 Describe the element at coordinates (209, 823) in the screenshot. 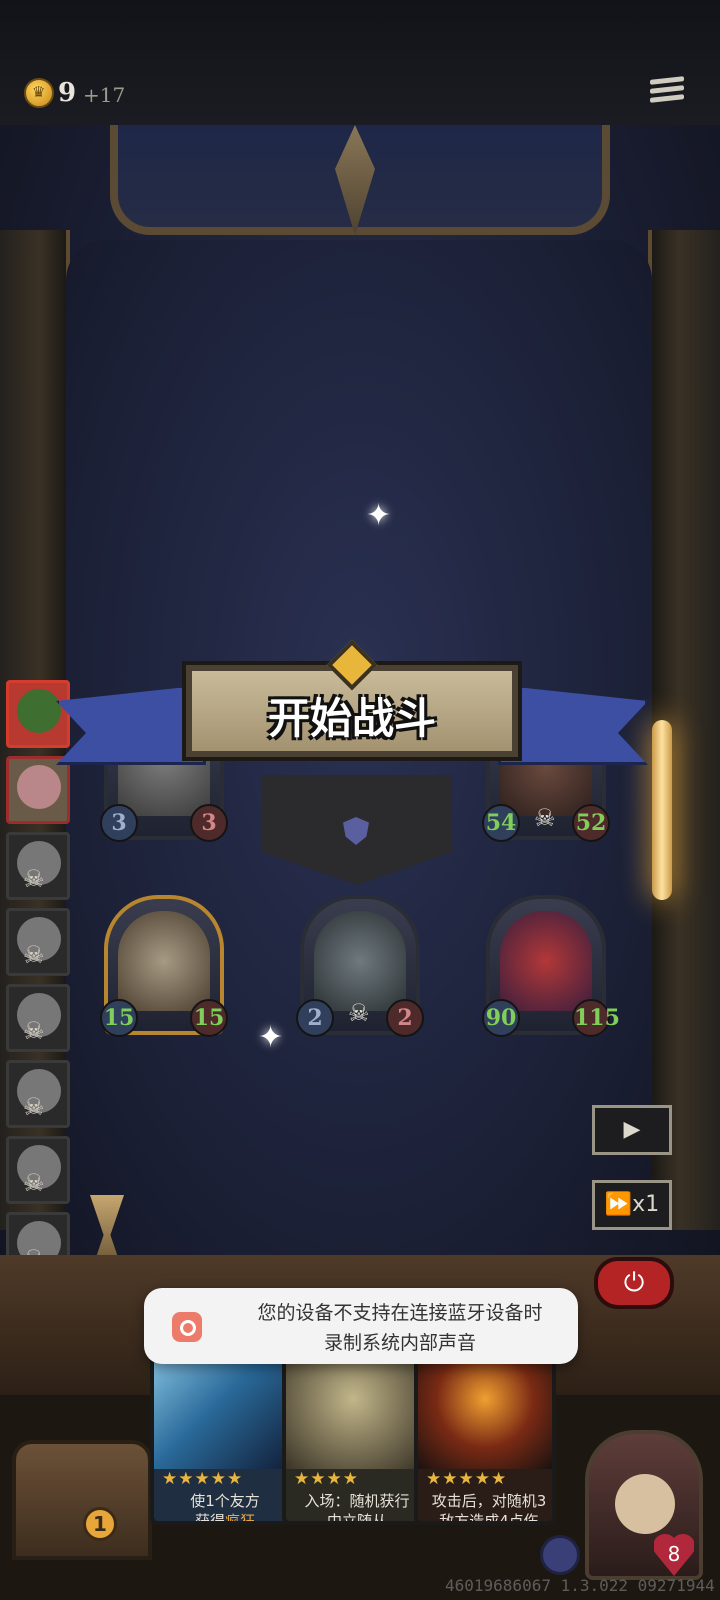

I see `minion-health: 3` at that location.